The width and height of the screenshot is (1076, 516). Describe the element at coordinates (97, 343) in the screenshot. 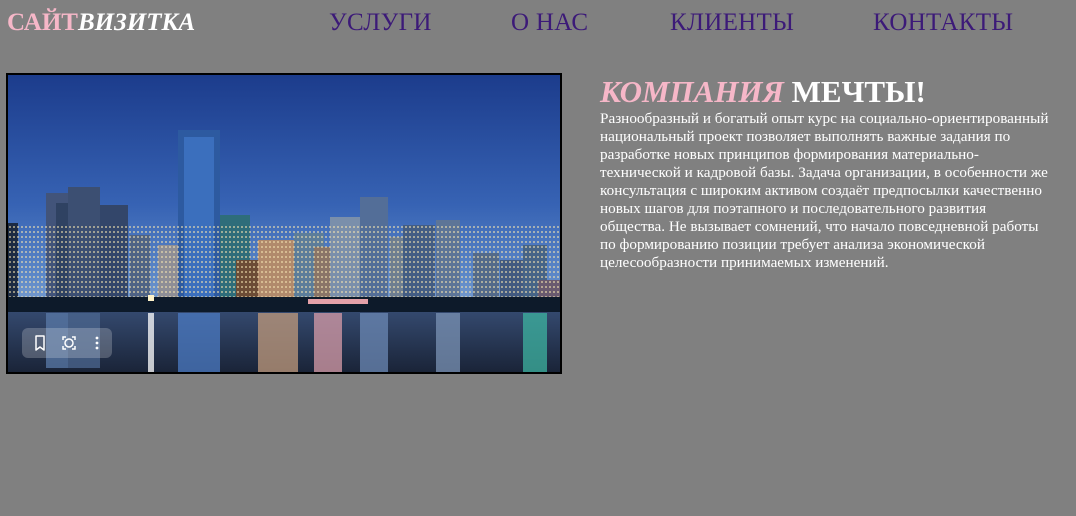

I see `more-options-icon` at that location.